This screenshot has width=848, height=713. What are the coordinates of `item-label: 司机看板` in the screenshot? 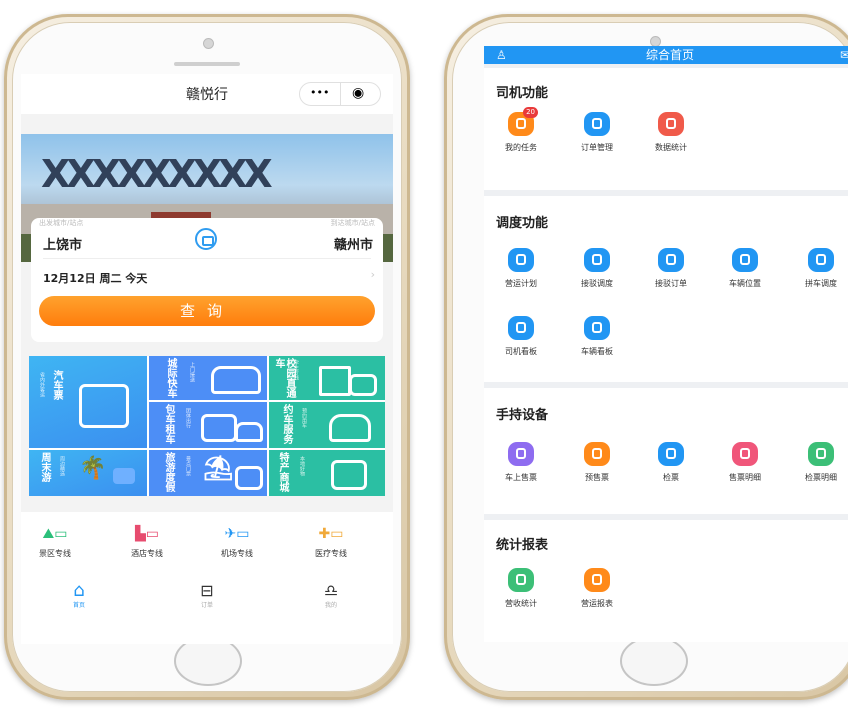 It's located at (521, 351).